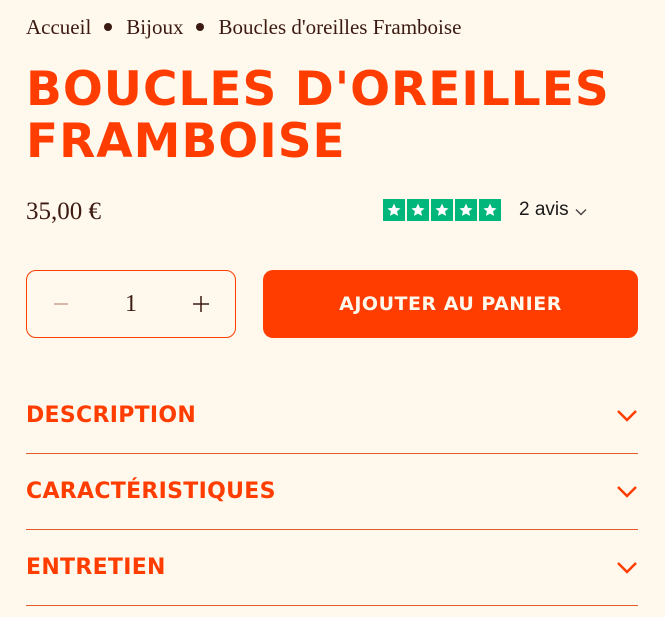 This screenshot has width=665, height=617. I want to click on accordion-label: DESCRIPTION, so click(111, 415).